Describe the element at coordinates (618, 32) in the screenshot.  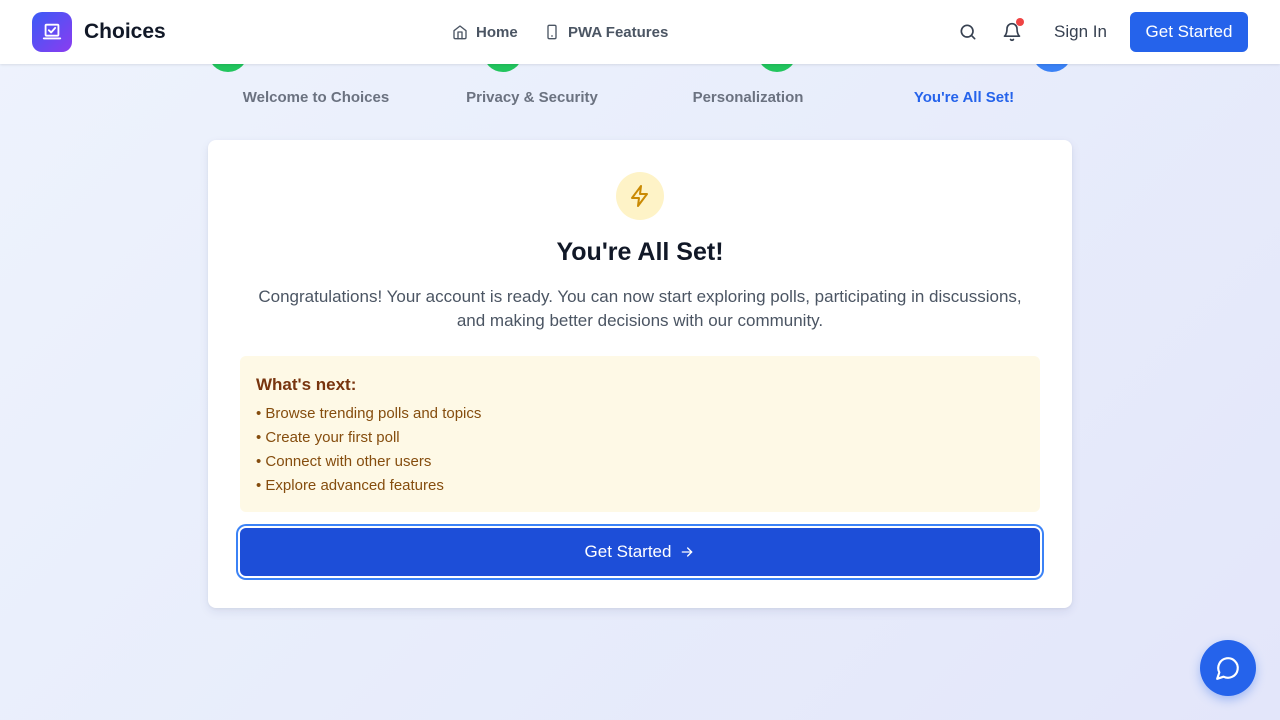
I see `nav-pwa-features-label: PWA Features` at that location.